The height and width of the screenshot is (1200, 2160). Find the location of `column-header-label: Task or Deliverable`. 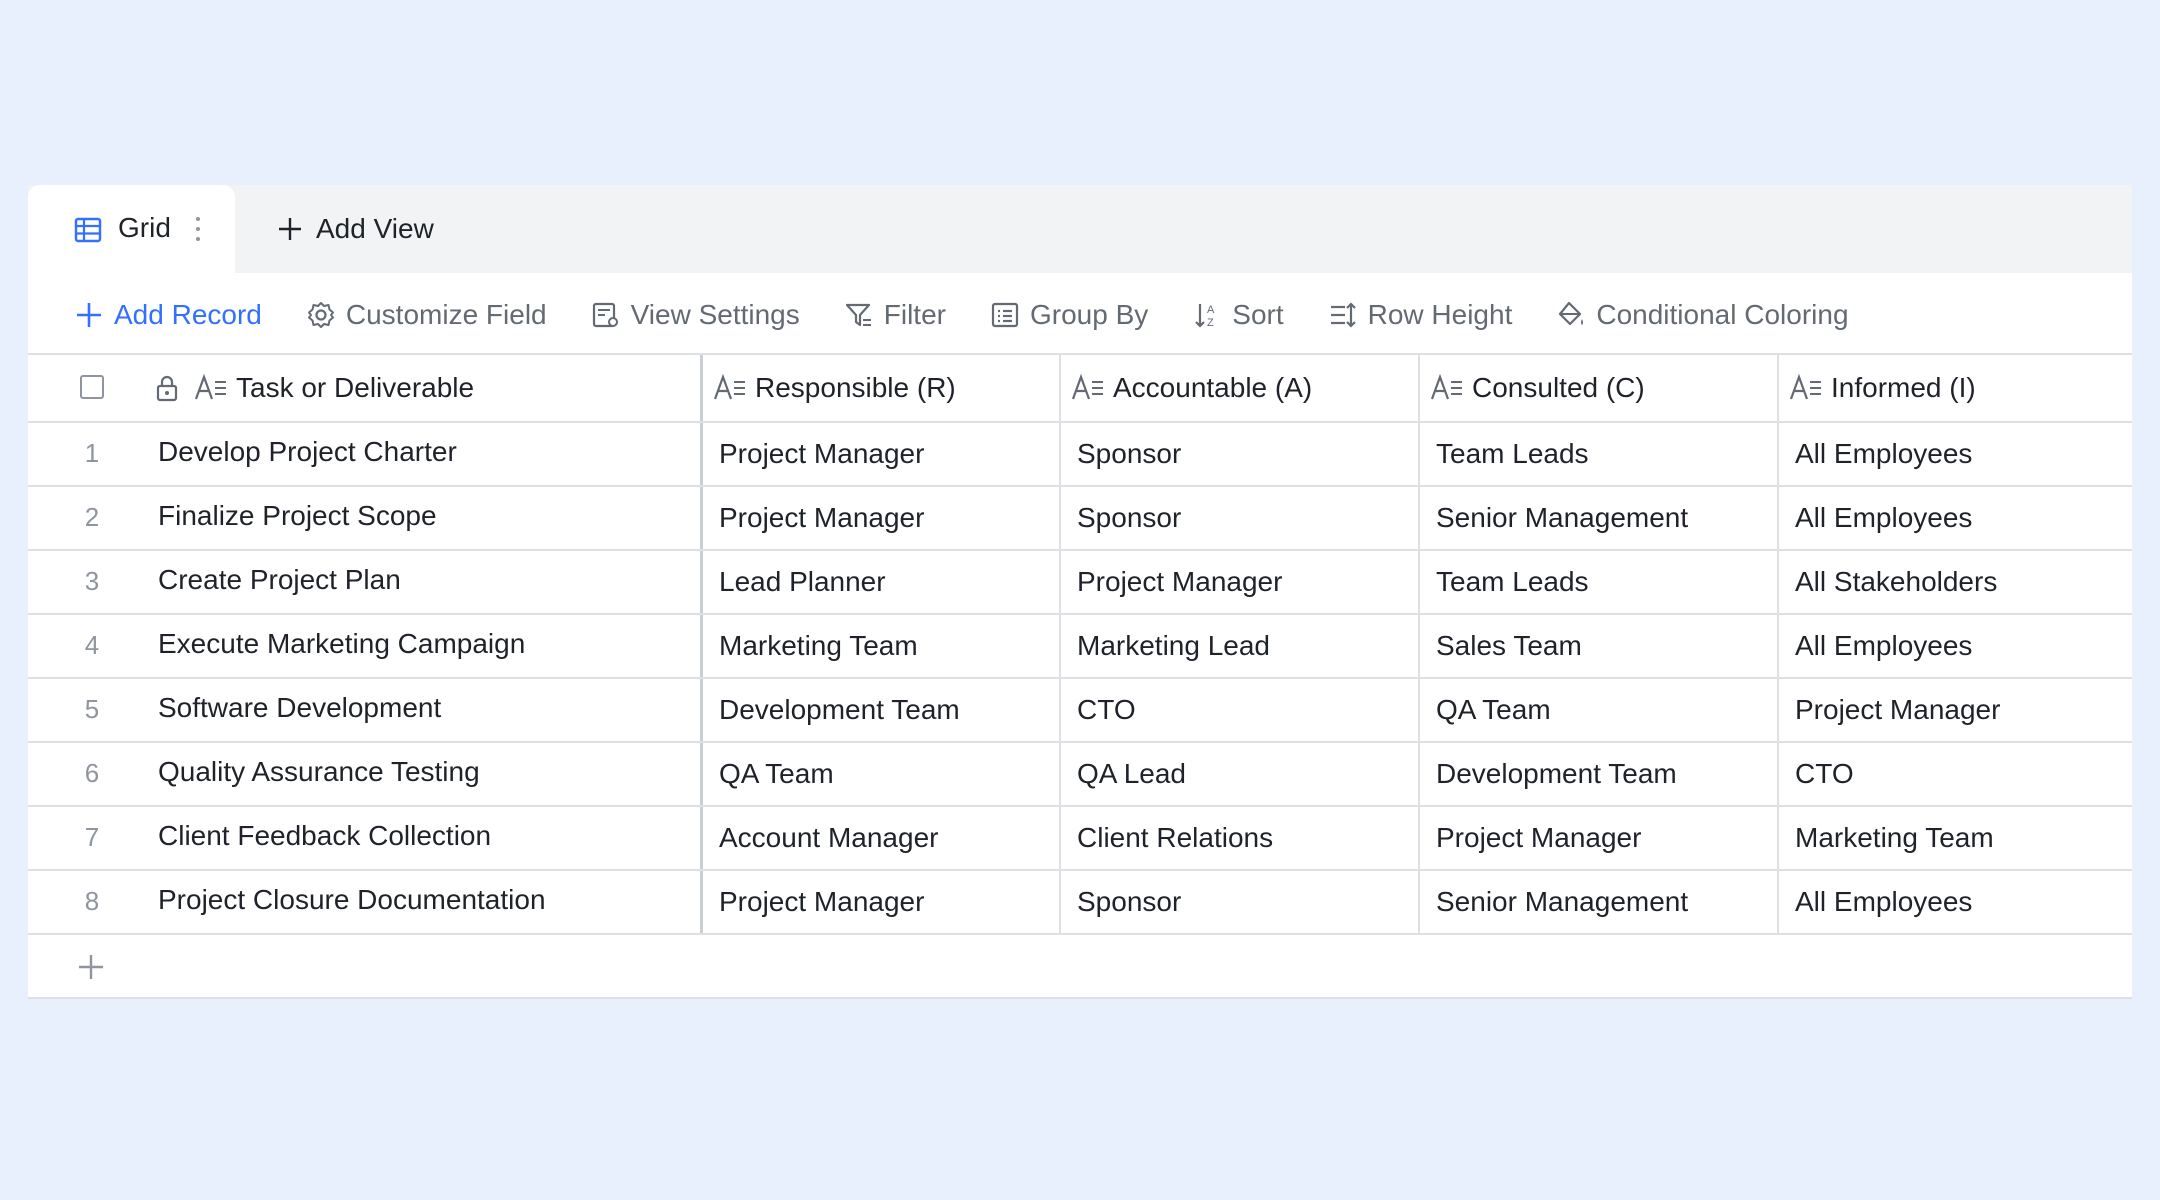

column-header-label: Task or Deliverable is located at coordinates (355, 387).